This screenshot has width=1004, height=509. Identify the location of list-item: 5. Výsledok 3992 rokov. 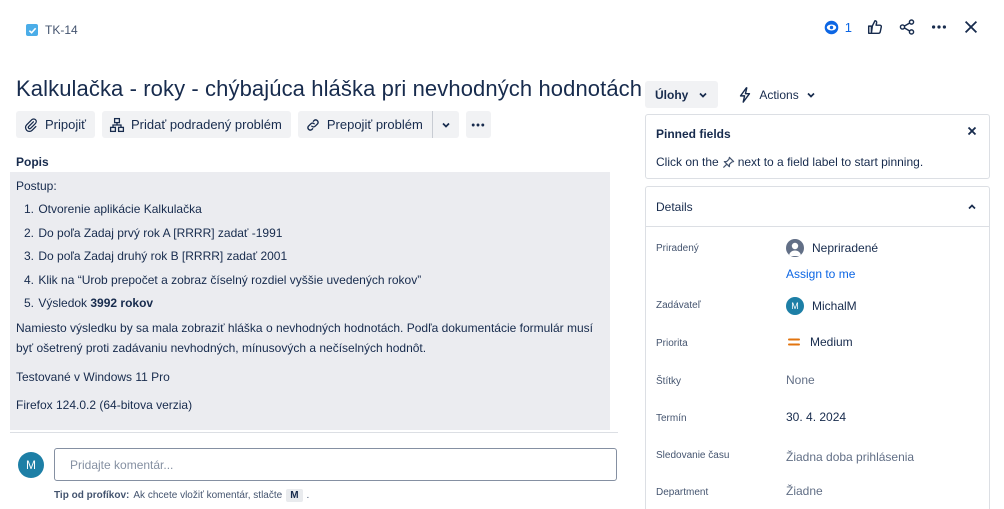
(89, 303).